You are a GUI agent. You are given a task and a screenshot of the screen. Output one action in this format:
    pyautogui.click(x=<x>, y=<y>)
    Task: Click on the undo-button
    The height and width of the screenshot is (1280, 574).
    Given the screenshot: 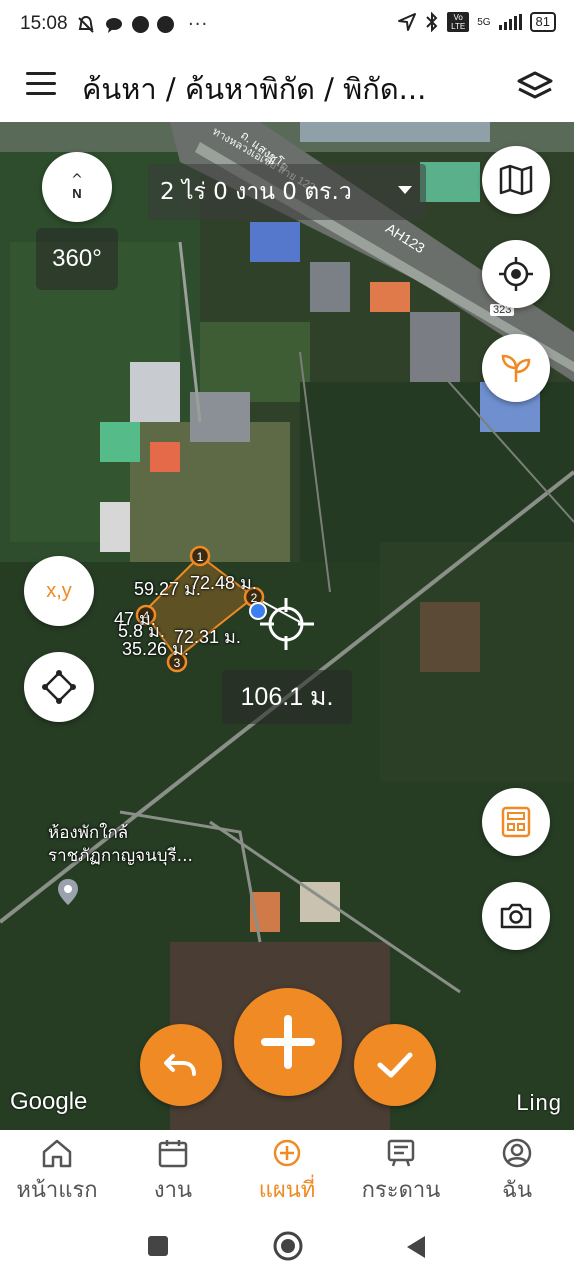 What is the action you would take?
    pyautogui.click(x=181, y=1065)
    